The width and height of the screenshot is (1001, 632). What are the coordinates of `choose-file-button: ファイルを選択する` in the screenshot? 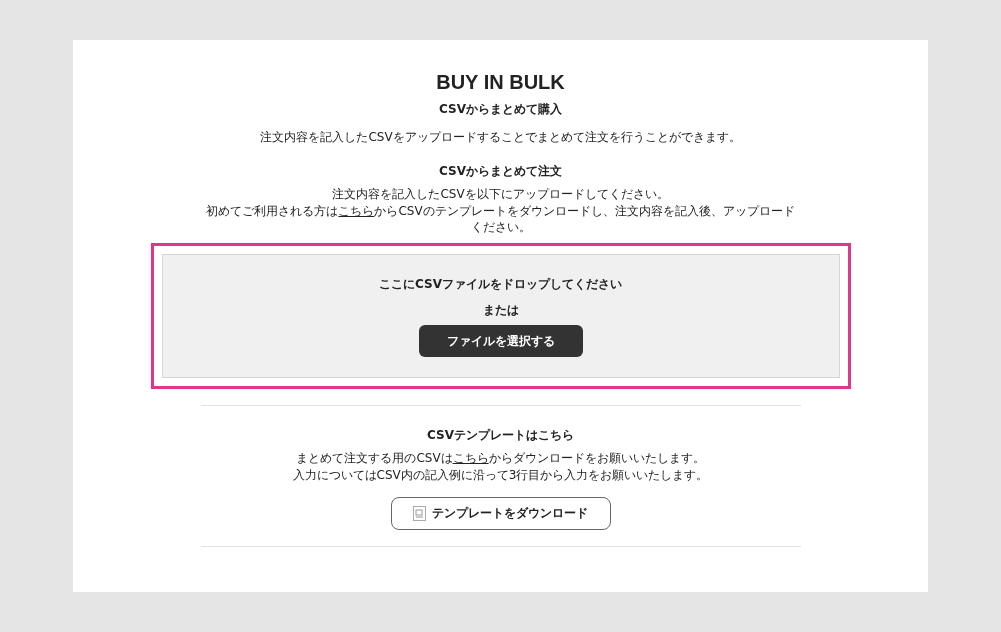 It's located at (500, 340).